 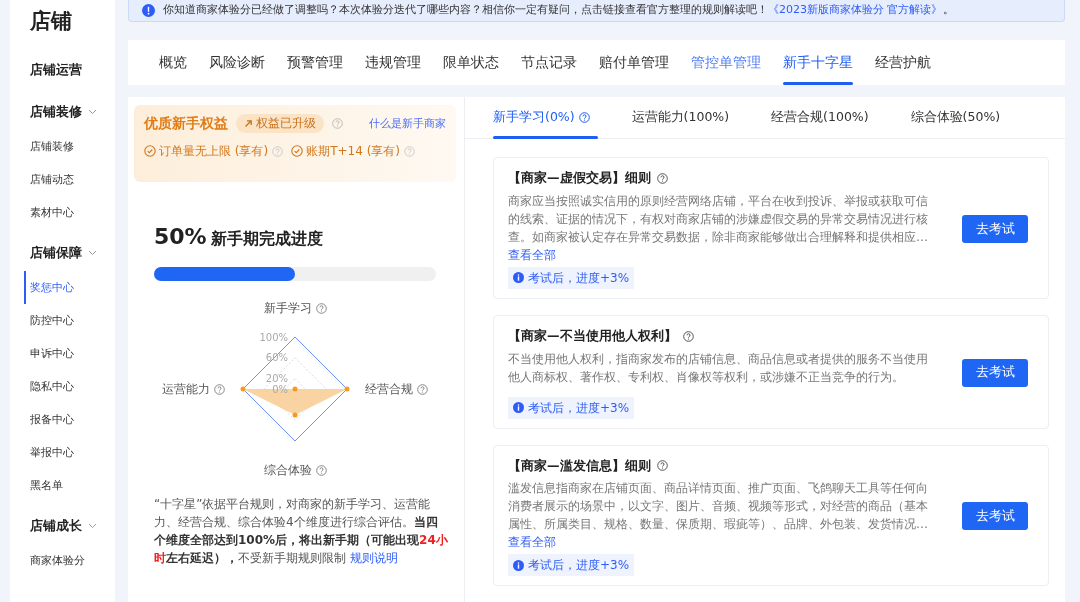 I want to click on benefit-title: 优质新手权益, so click(x=186, y=123).